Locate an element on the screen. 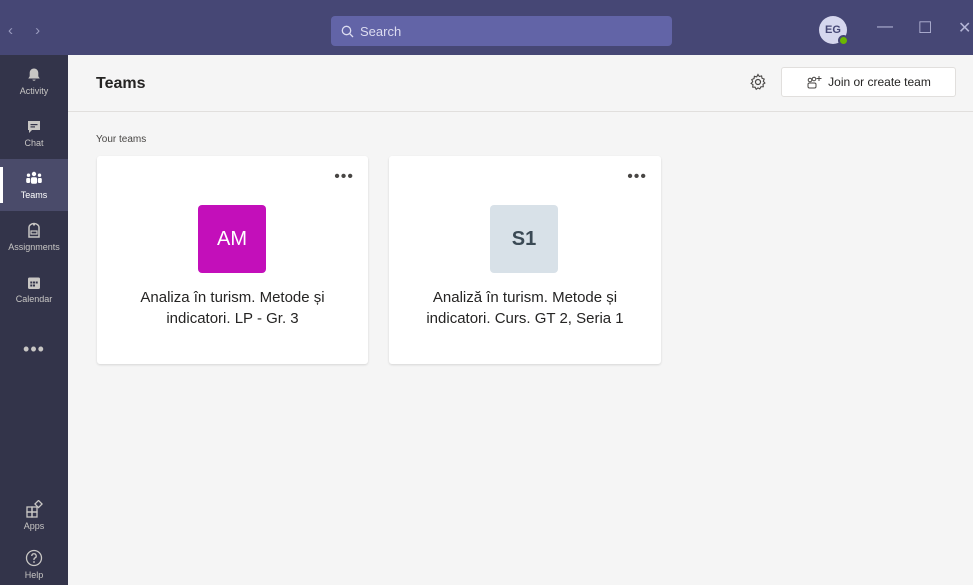  presence-indicator is located at coordinates (843, 40).